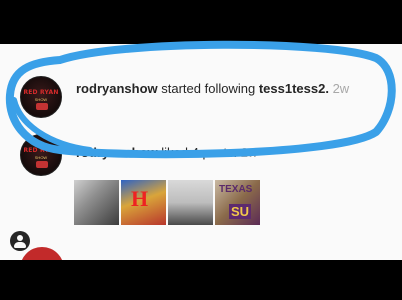 This screenshot has height=300, width=402. I want to click on target-username-link: tess1tess2., so click(294, 88).